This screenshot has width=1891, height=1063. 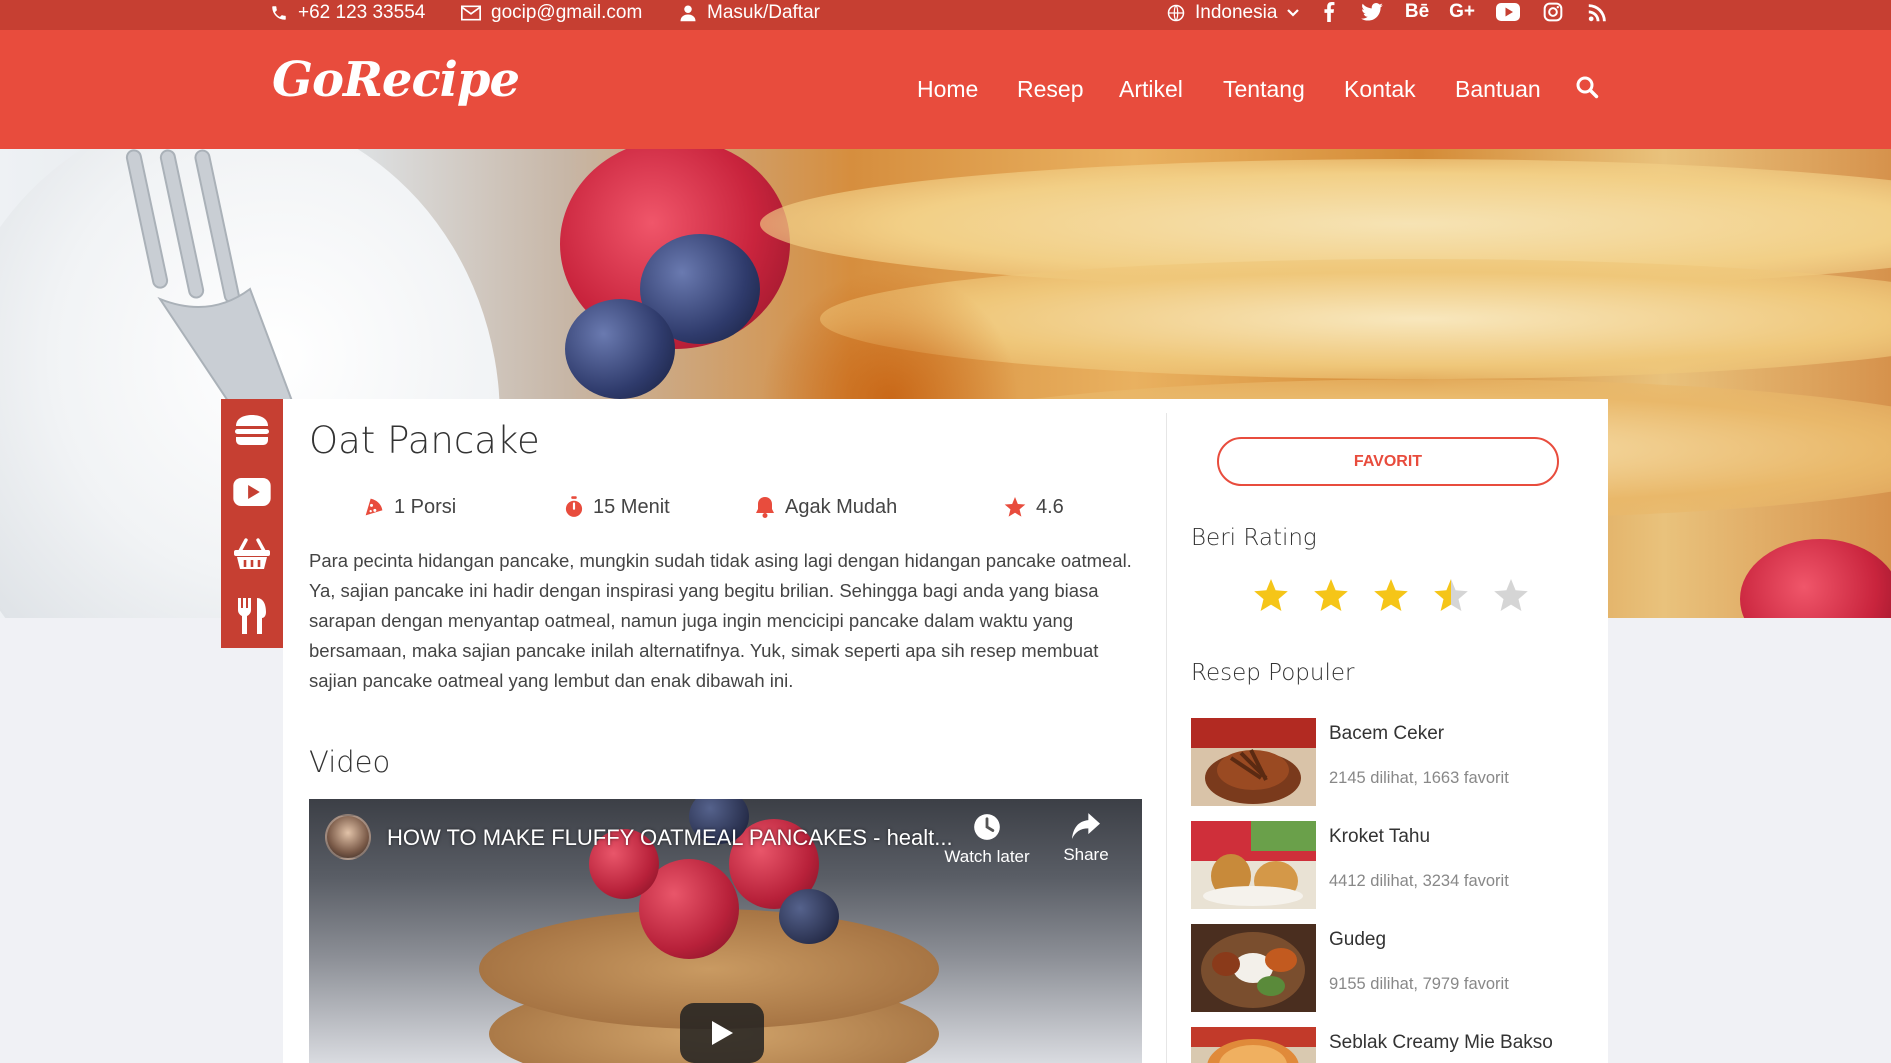 I want to click on globe-icon, so click(x=1176, y=13).